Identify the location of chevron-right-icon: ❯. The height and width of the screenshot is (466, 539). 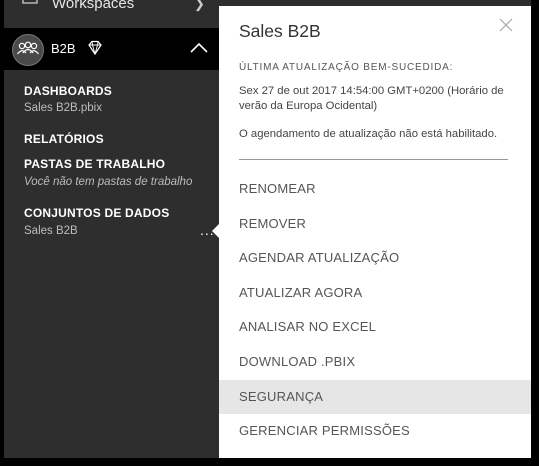
(199, 5).